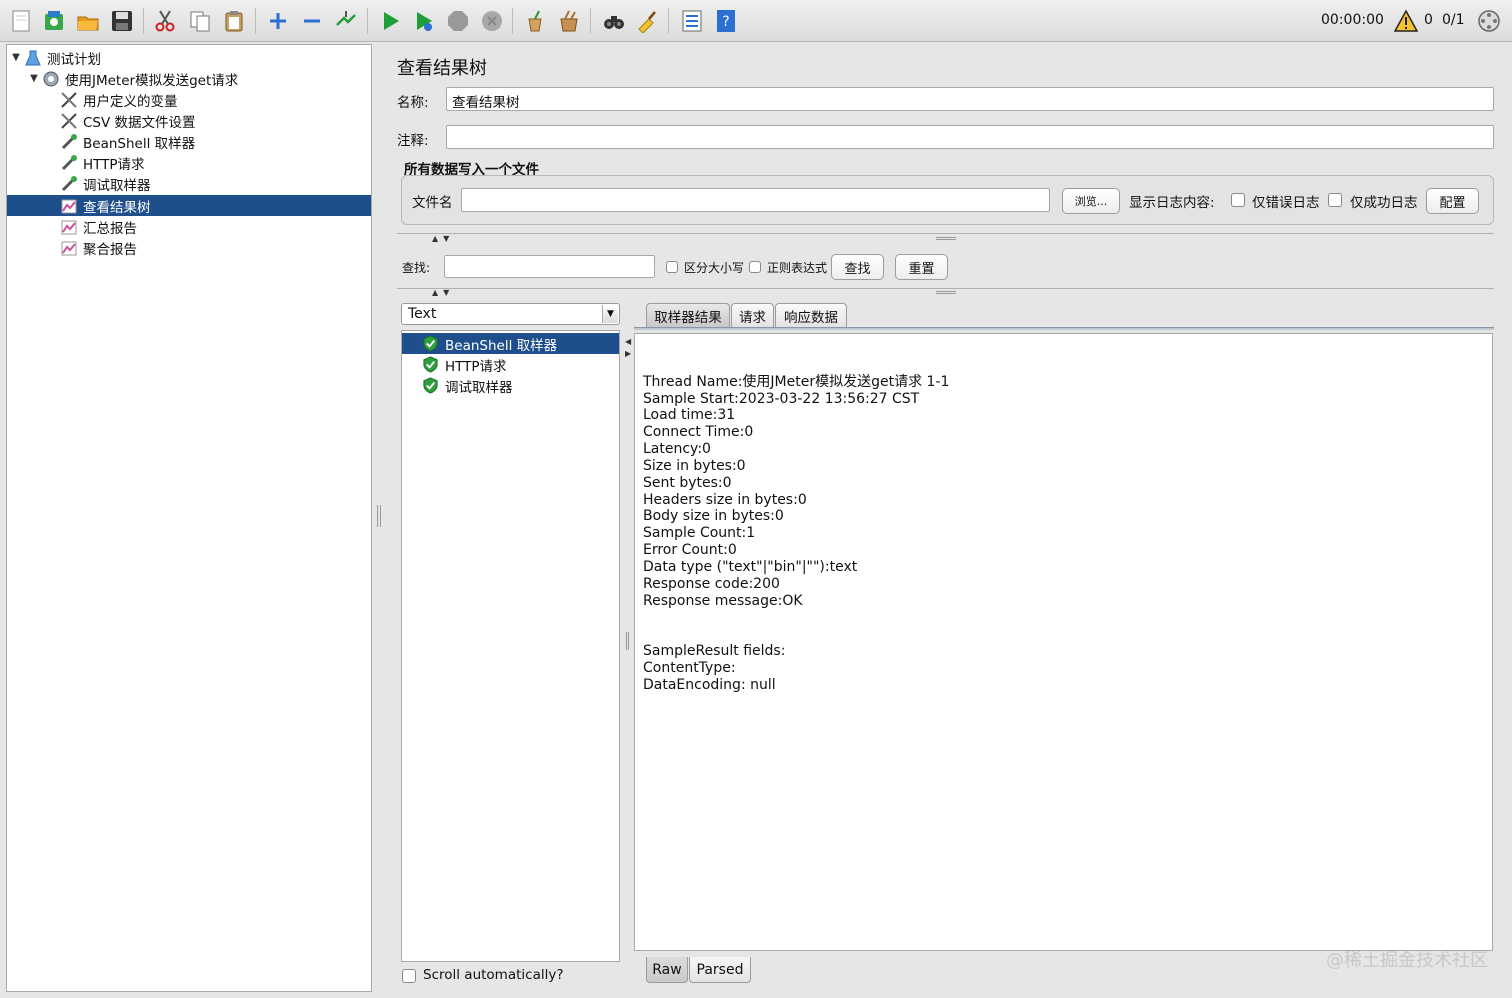  Describe the element at coordinates (921, 267) in the screenshot. I see `reset-button: 重置` at that location.